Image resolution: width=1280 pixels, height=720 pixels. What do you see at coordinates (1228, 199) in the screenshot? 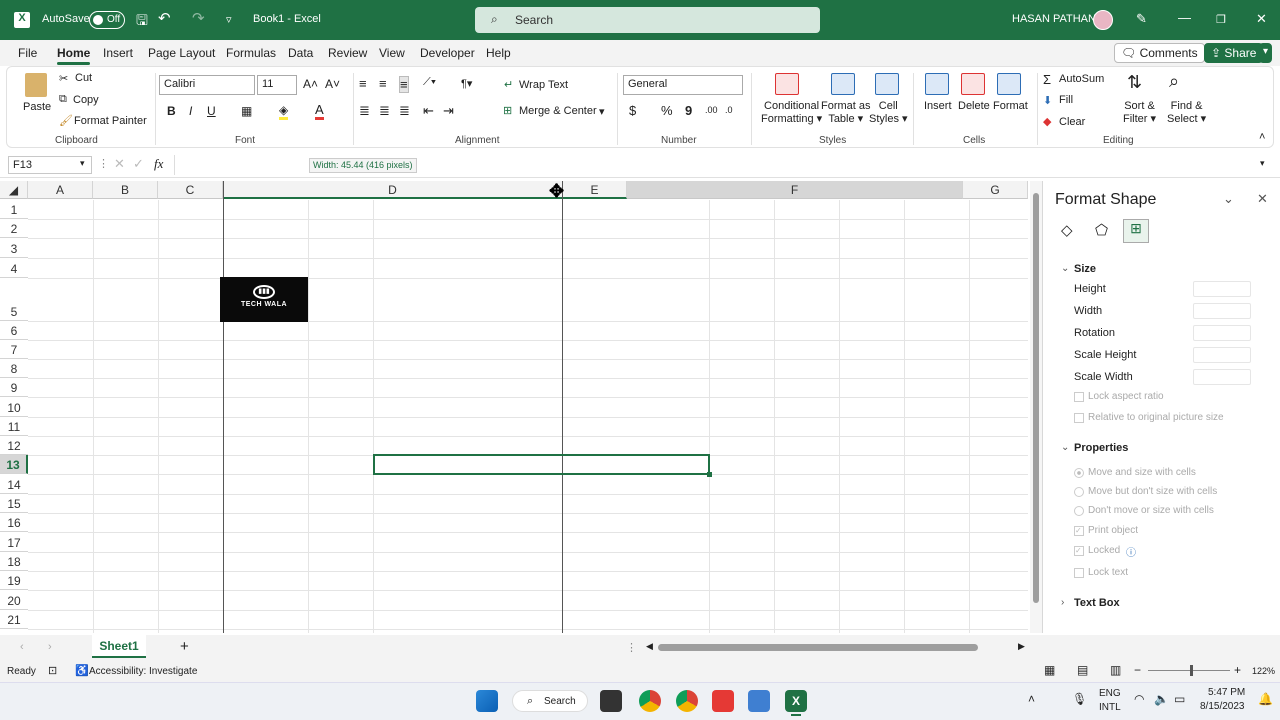
I see `pane-options-icon: ⌄` at bounding box center [1228, 199].